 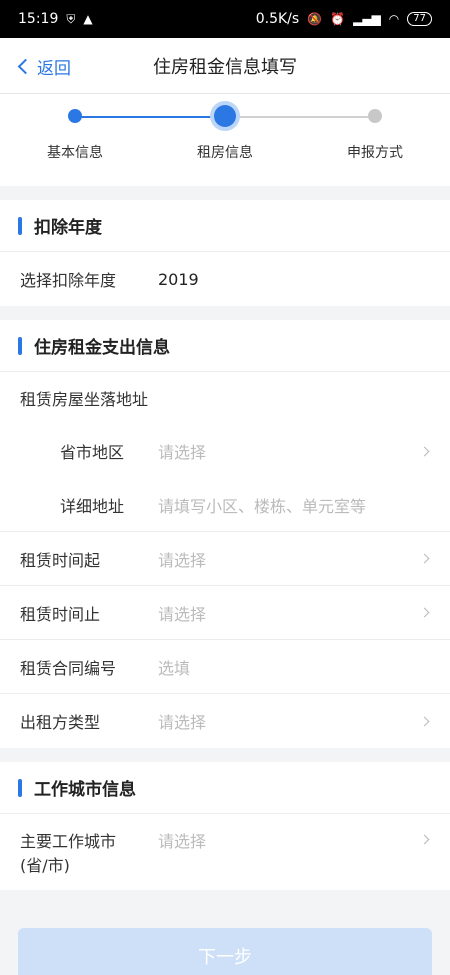 What do you see at coordinates (38, 19) in the screenshot?
I see `status-time: 15:19` at bounding box center [38, 19].